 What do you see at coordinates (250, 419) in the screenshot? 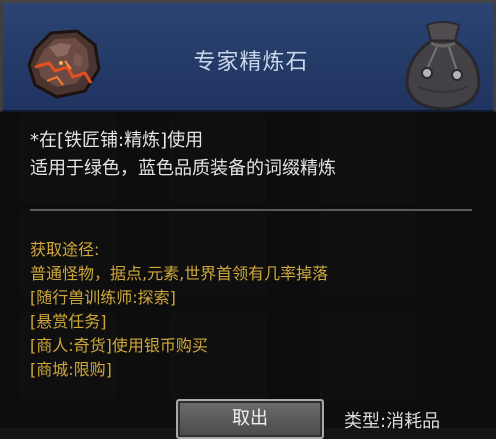
I see `take-out-button: 取出` at bounding box center [250, 419].